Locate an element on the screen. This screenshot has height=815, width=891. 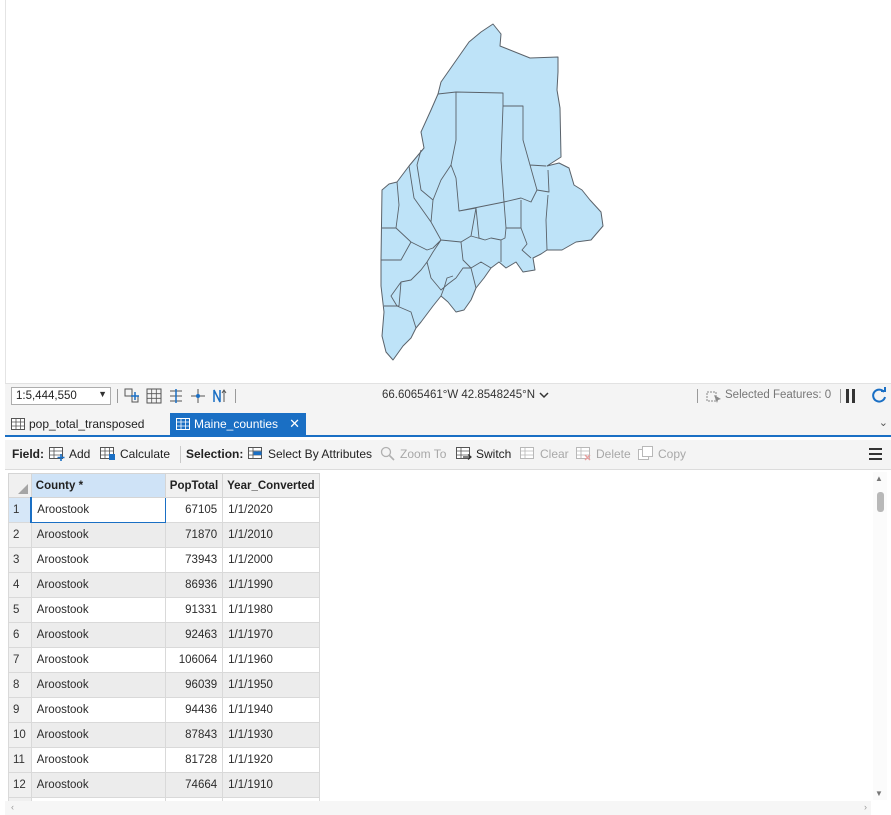
scroll-down-icon: ▼ is located at coordinates (879, 793).